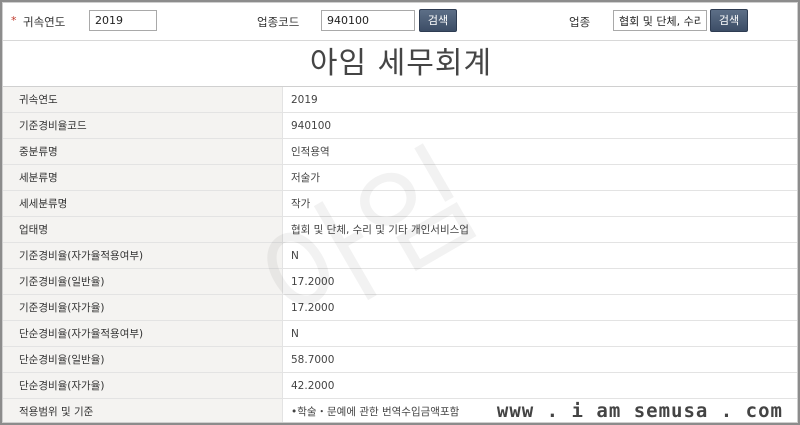 This screenshot has height=425, width=800. What do you see at coordinates (400, 282) in the screenshot?
I see `table-row: 기준경비율(일반율) 17.2000` at bounding box center [400, 282].